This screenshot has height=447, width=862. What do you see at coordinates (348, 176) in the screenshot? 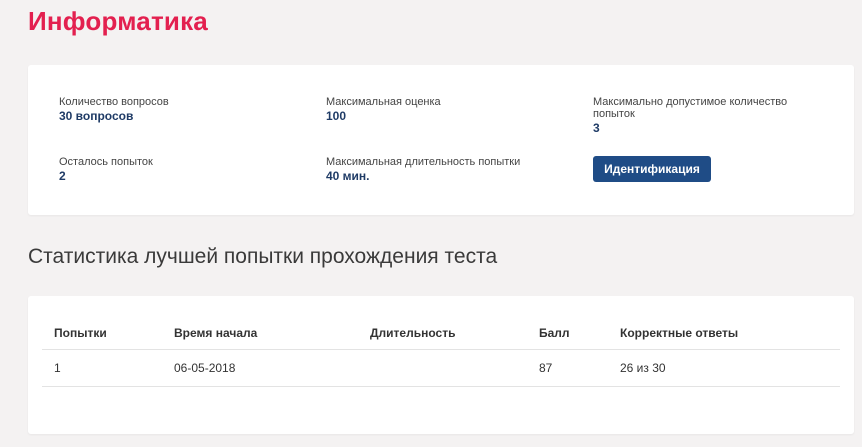
I see `max-duration-value: 40 мин.` at bounding box center [348, 176].